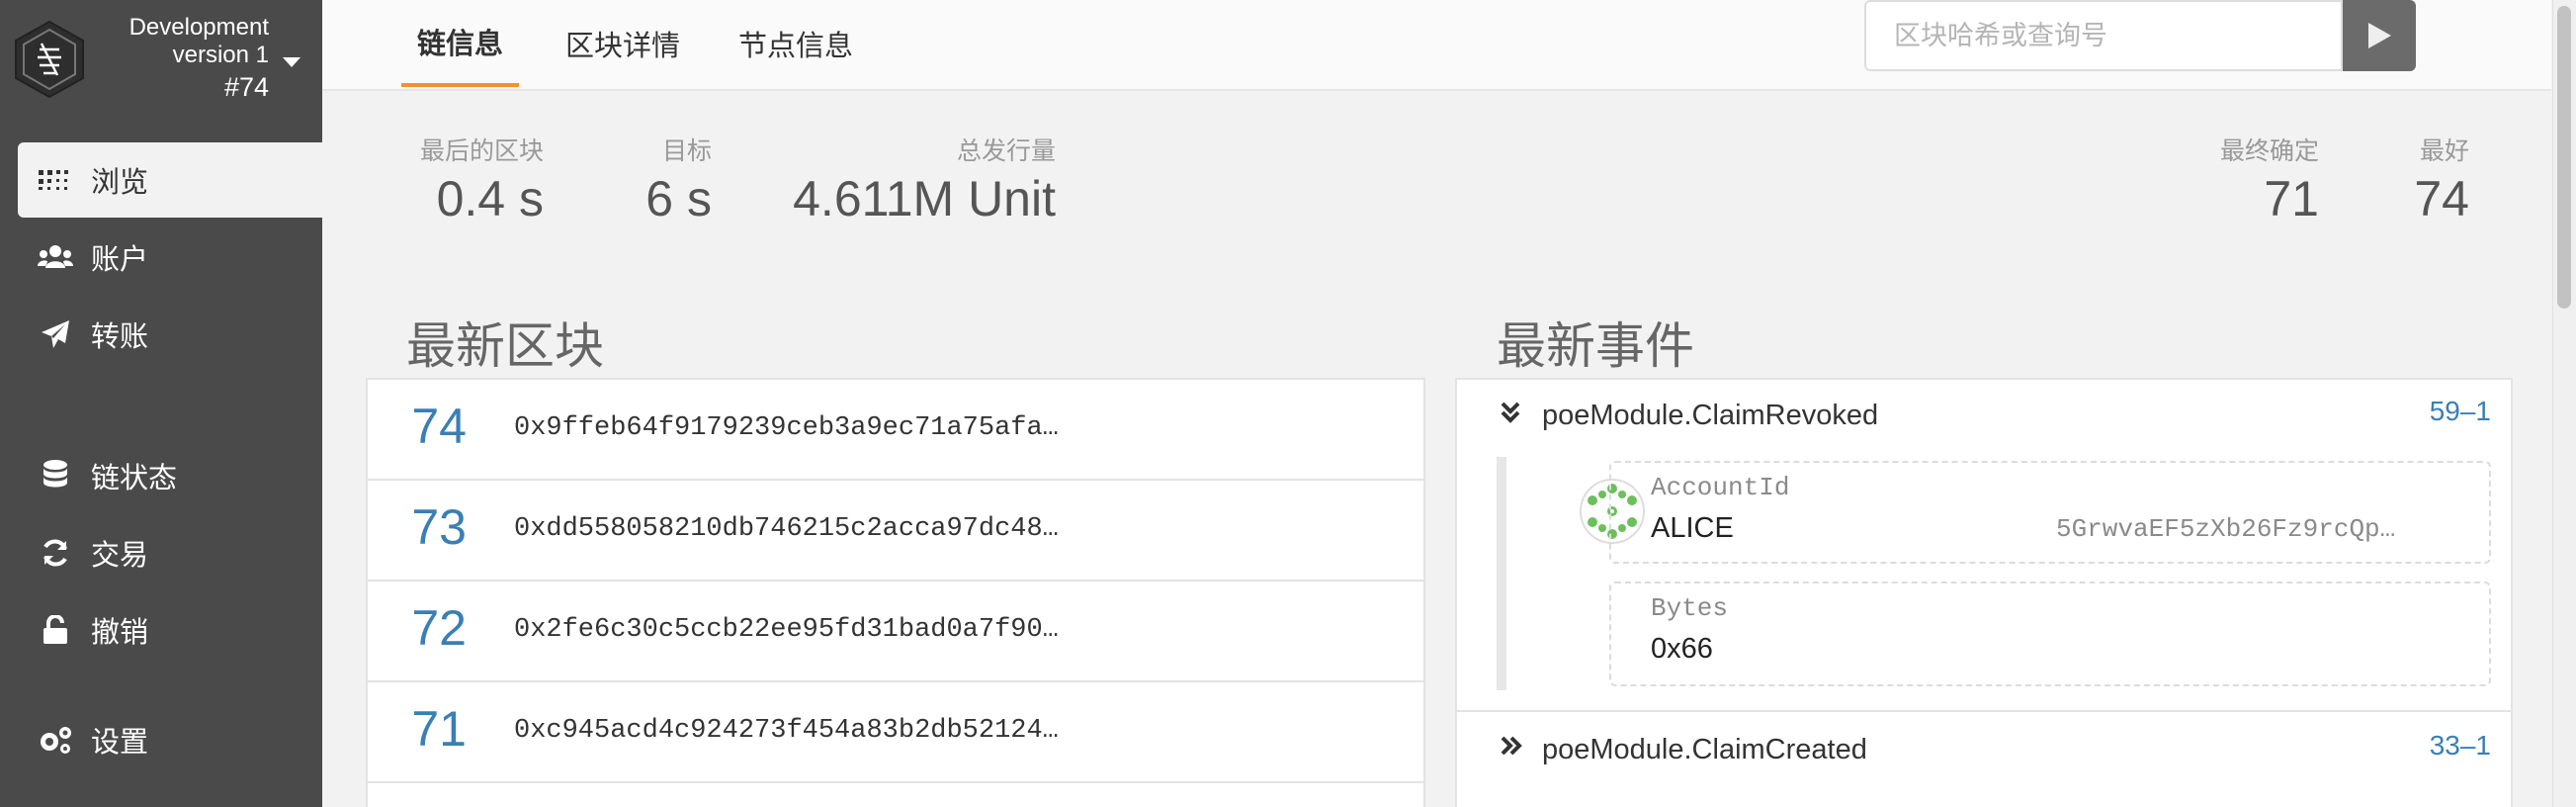  I want to click on sidebar-item-label: 浏览, so click(120, 183).